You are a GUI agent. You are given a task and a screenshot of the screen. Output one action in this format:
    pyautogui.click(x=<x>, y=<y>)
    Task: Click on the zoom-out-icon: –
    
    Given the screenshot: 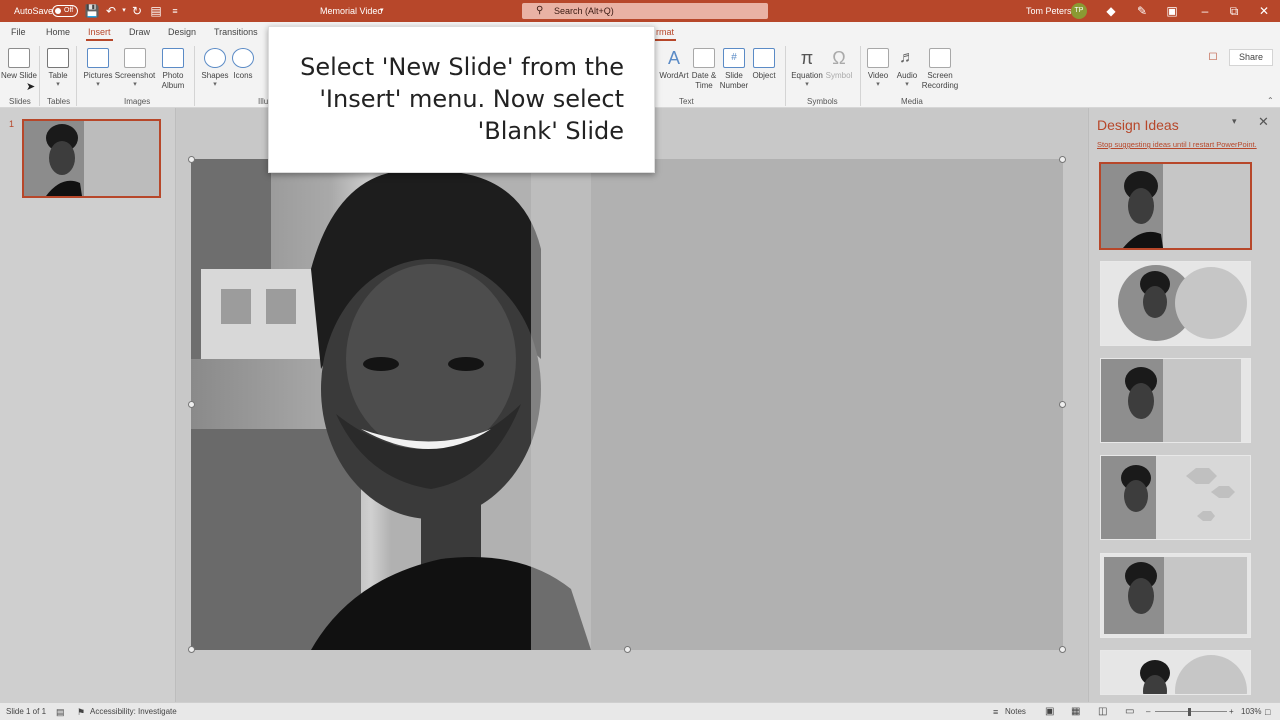 What is the action you would take?
    pyautogui.click(x=1148, y=711)
    